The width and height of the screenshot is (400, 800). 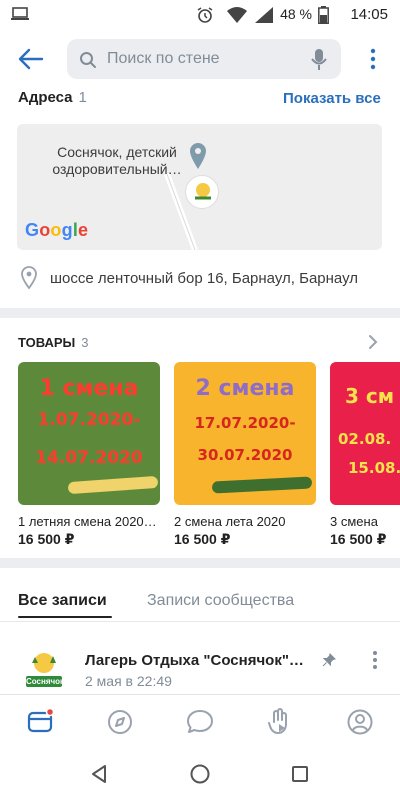 I want to click on clock: 14:05, so click(x=369, y=14).